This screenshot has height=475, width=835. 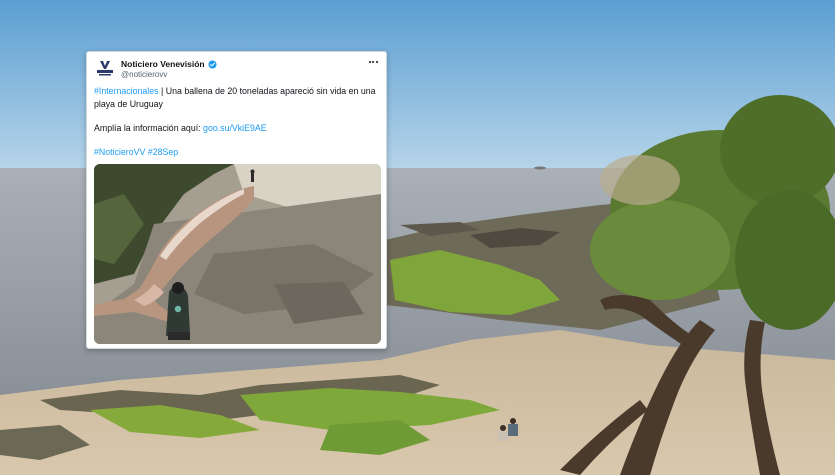 I want to click on tweet-image, so click(x=237, y=254).